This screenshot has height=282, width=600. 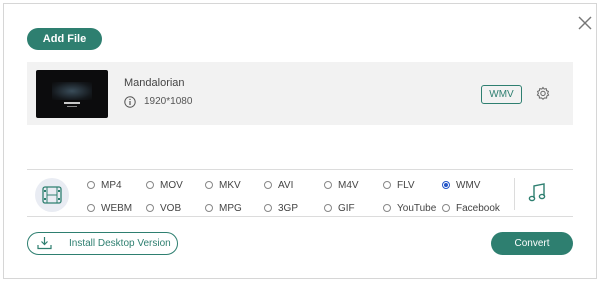 I want to click on format-label: YouTube, so click(x=417, y=208).